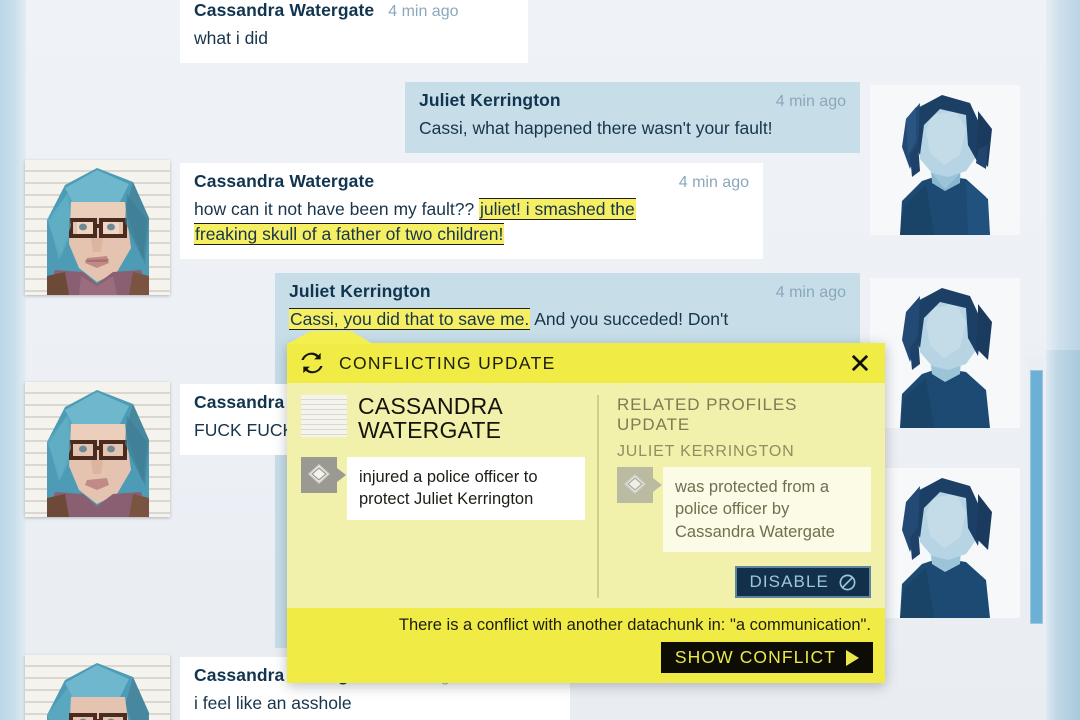  Describe the element at coordinates (1063, 535) in the screenshot. I see `right-edge-panel-lower` at that location.